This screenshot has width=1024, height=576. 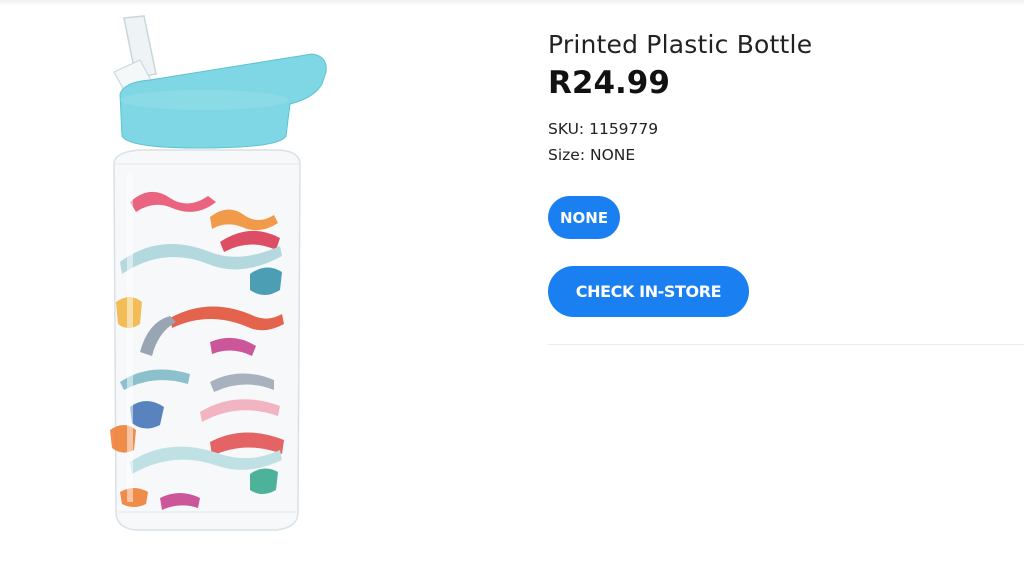 What do you see at coordinates (786, 155) in the screenshot?
I see `size-line: Size: NONE` at bounding box center [786, 155].